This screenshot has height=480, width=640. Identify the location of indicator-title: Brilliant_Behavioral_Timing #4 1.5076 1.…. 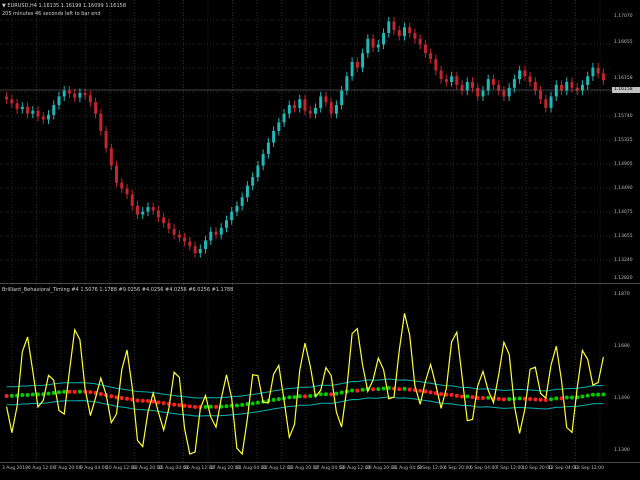
(118, 290).